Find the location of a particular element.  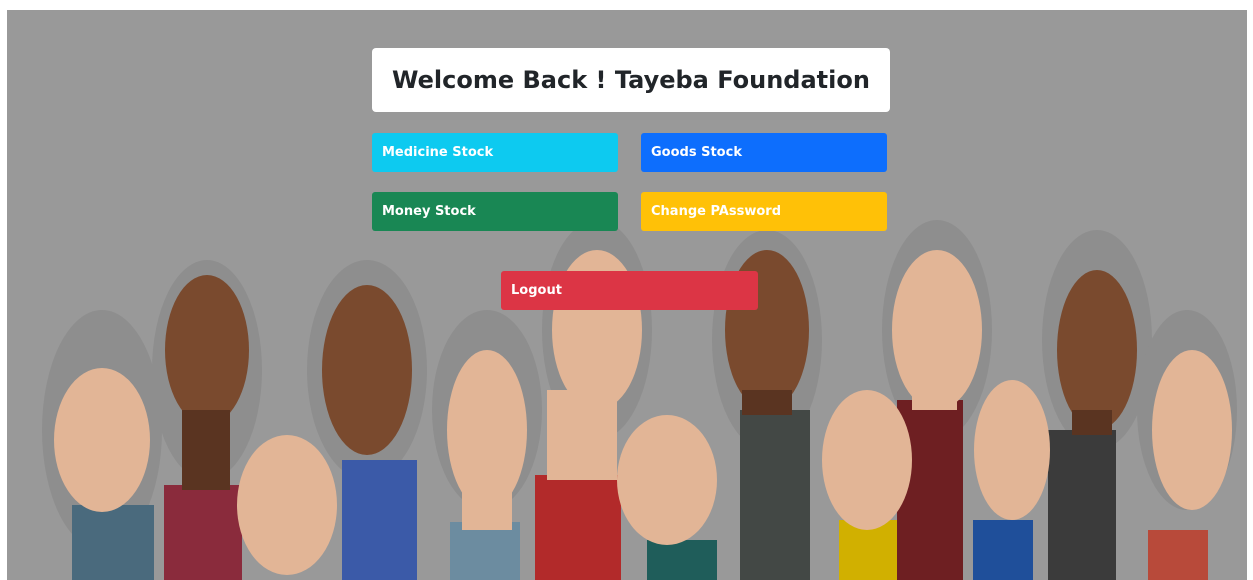

change-password-button: Change PAssword is located at coordinates (764, 211).